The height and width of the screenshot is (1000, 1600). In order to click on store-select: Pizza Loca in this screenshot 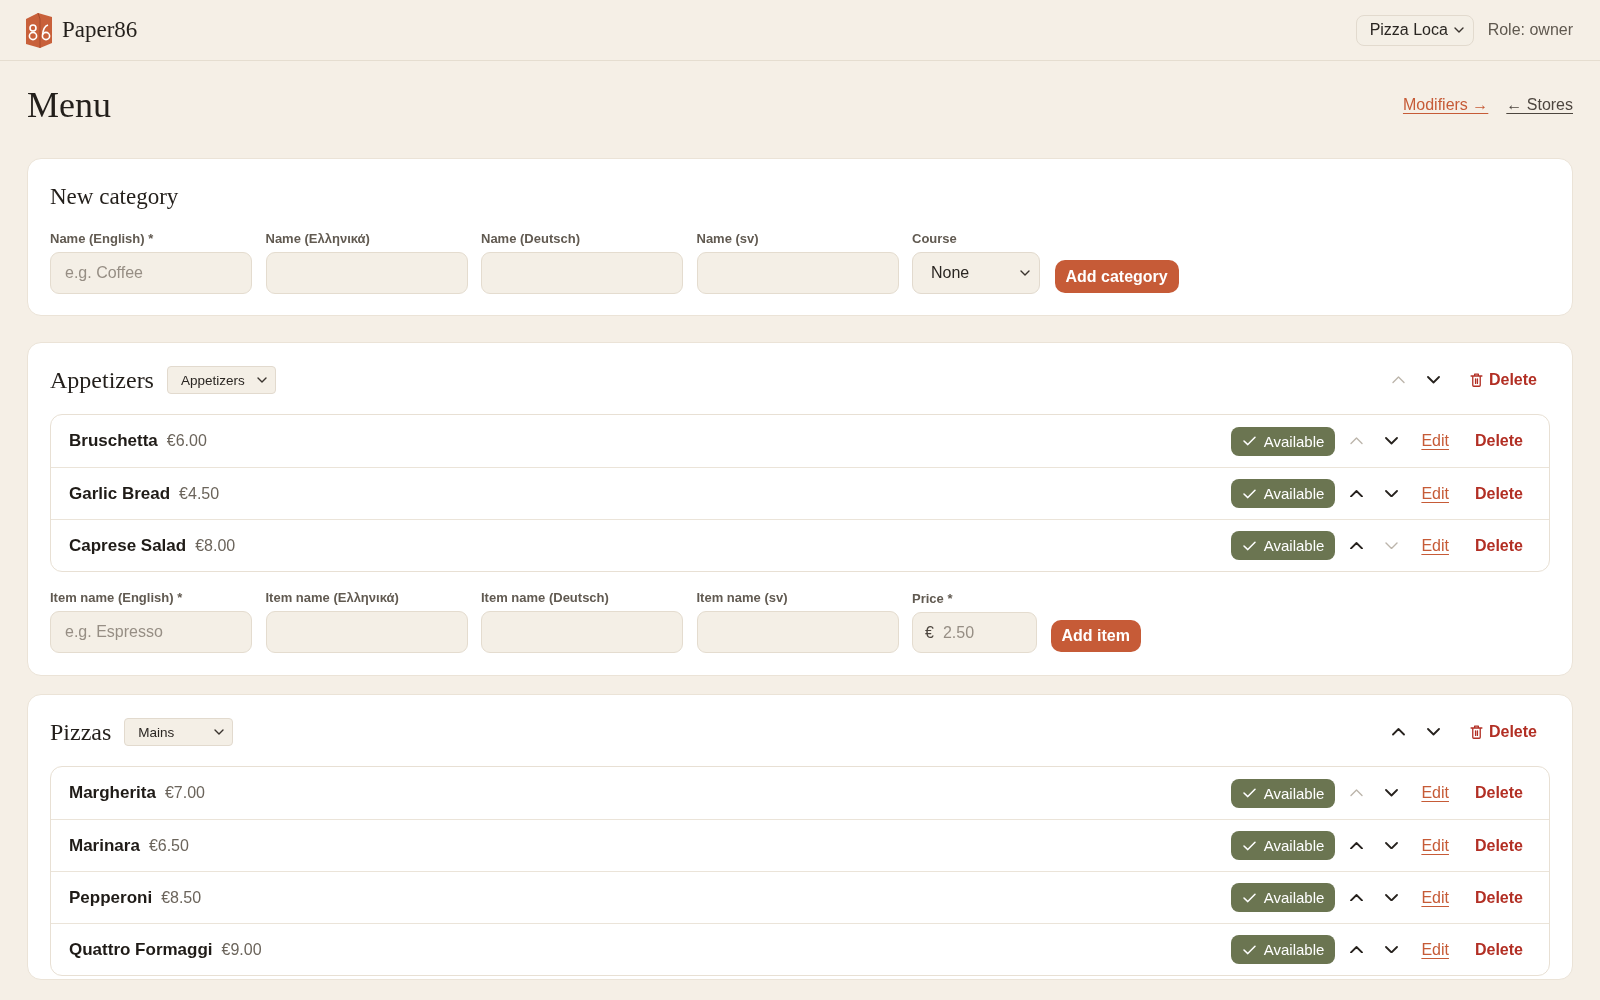, I will do `click(1414, 30)`.